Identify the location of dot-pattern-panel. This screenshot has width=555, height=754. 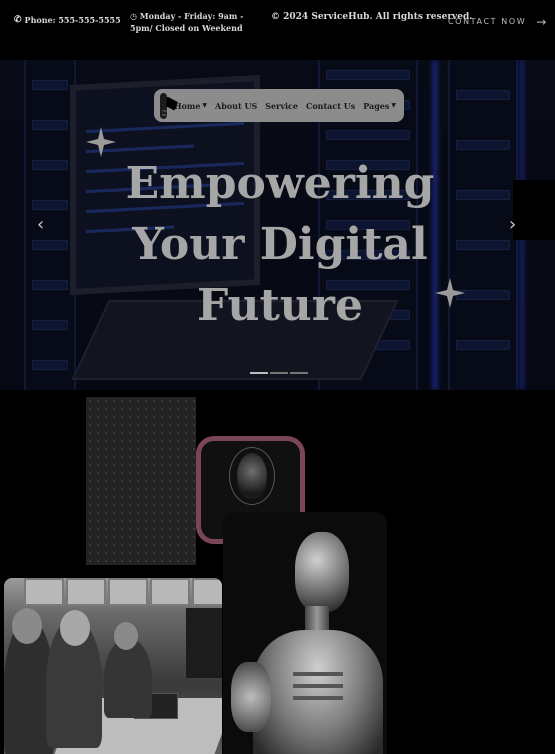
(141, 481).